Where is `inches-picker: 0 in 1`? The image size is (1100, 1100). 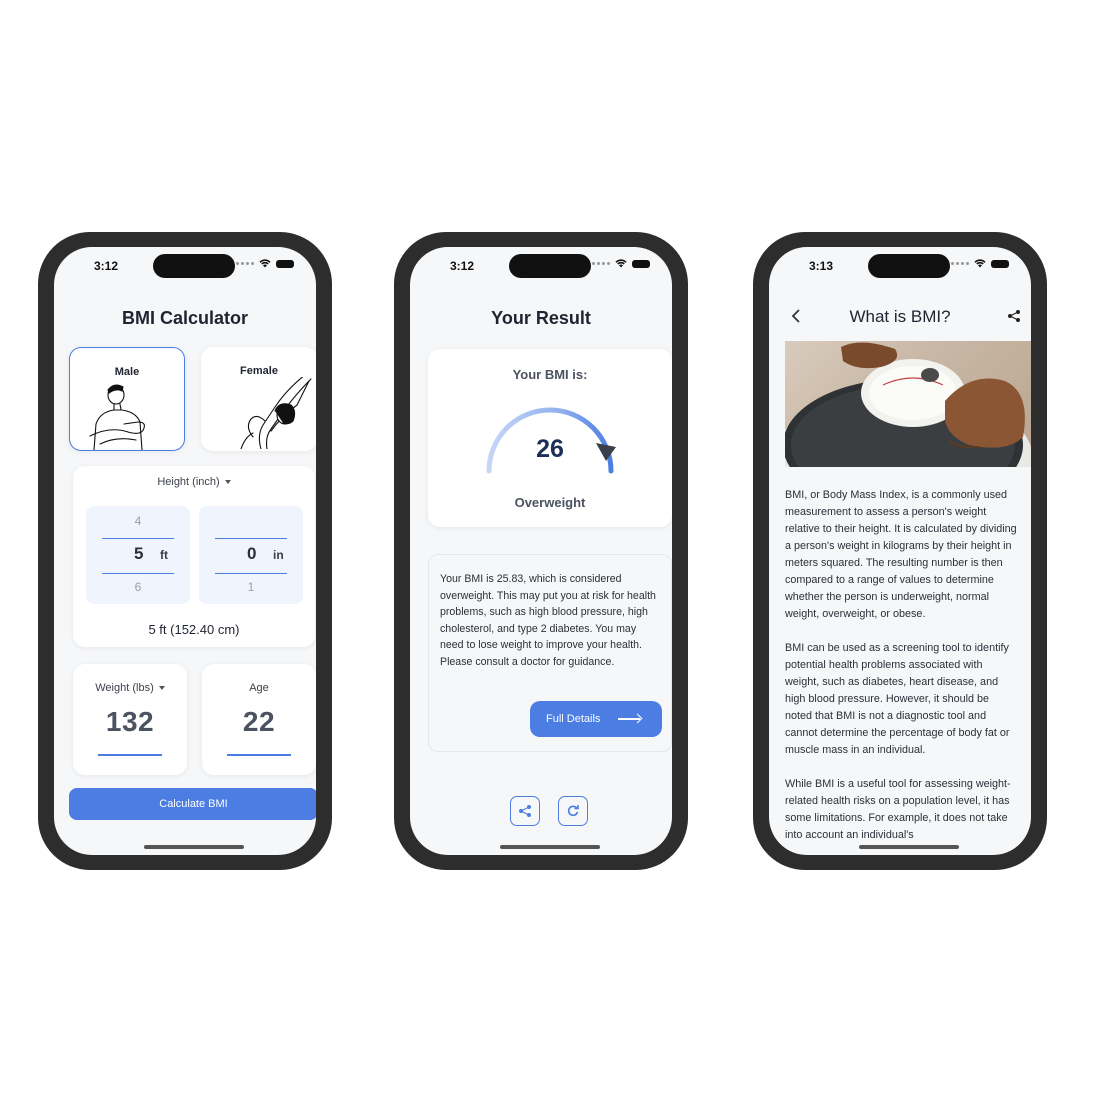 inches-picker: 0 in 1 is located at coordinates (251, 555).